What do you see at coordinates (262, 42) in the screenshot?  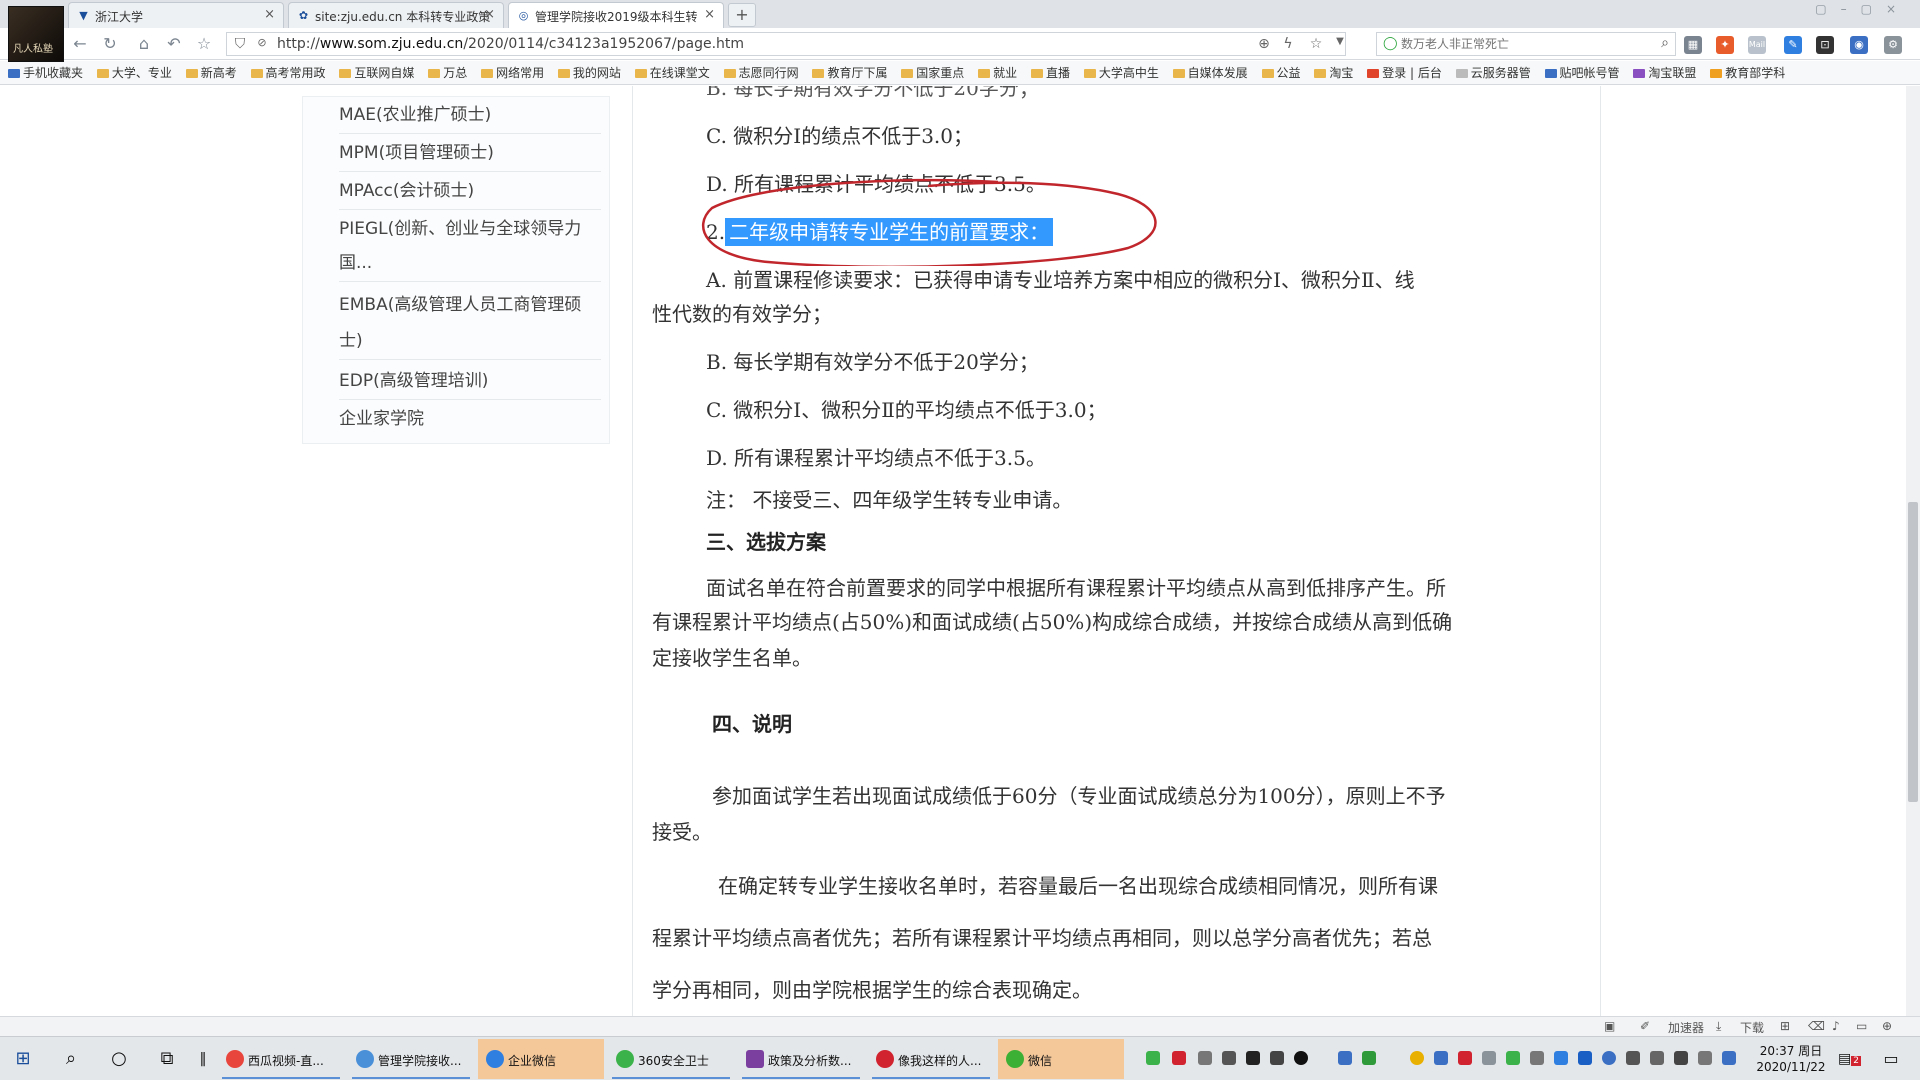 I see `security-status-icon: ⊘` at bounding box center [262, 42].